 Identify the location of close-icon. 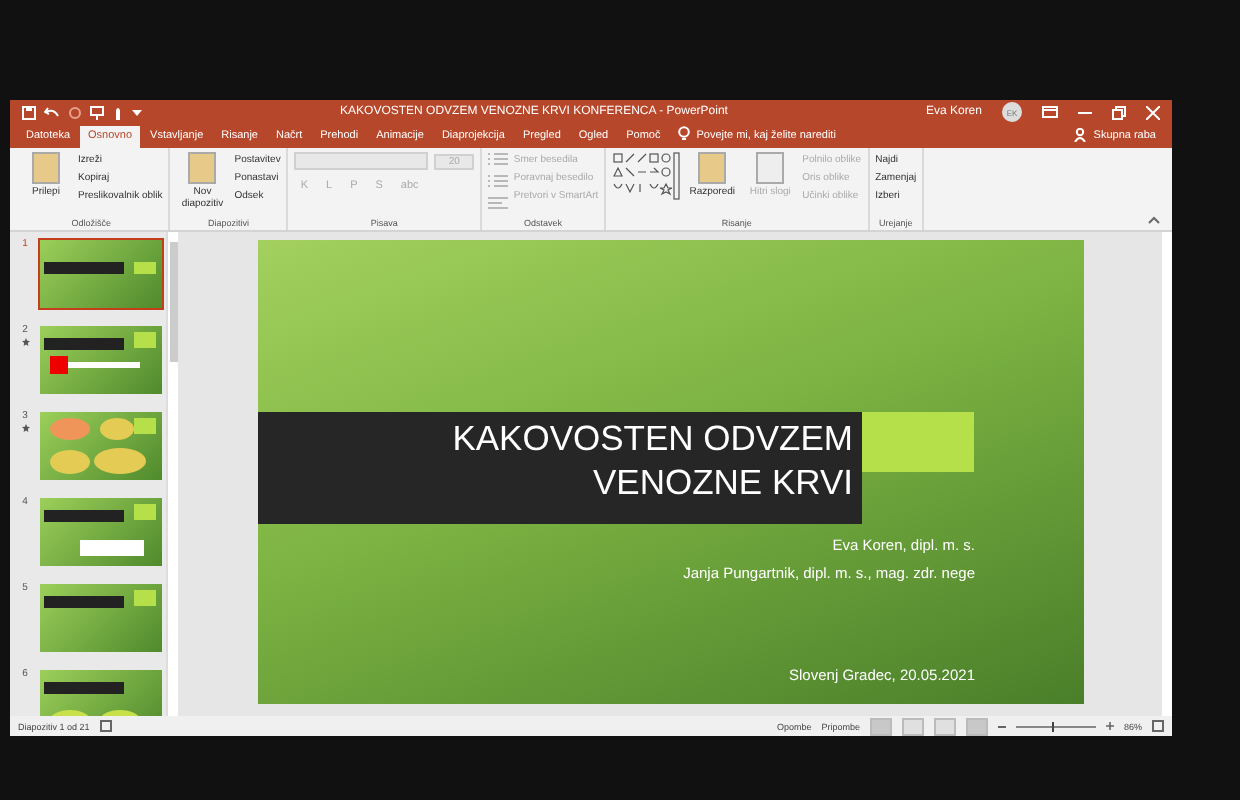
(1153, 112).